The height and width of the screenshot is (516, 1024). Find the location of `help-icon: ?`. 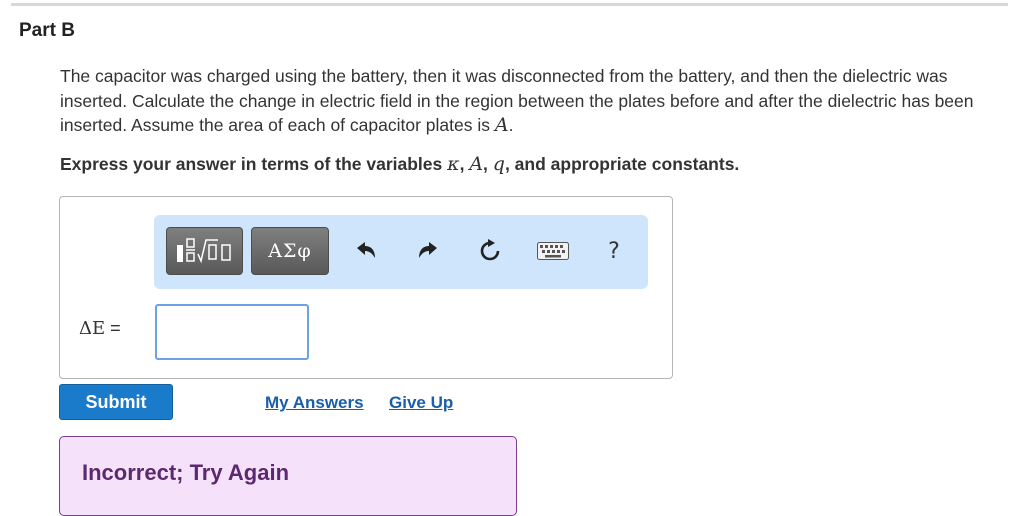

help-icon: ? is located at coordinates (614, 251).